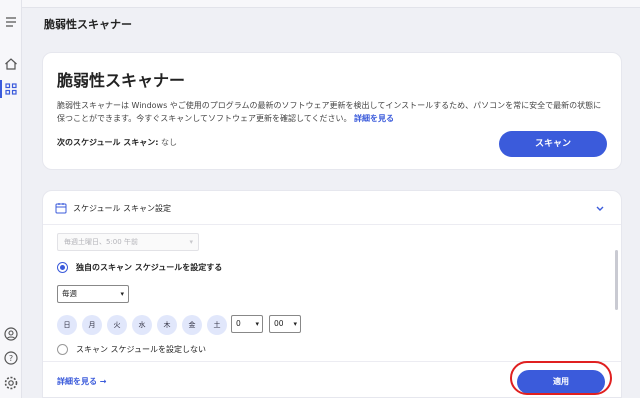 Image resolution: width=640 pixels, height=398 pixels. I want to click on top-bar, so click(331, 4).